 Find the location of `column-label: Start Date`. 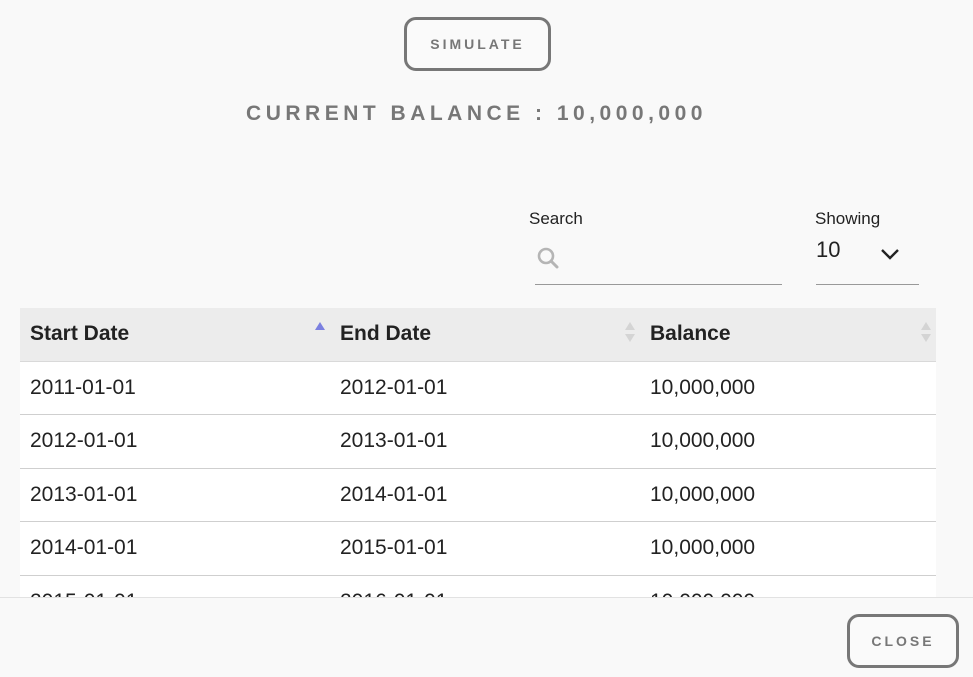

column-label: Start Date is located at coordinates (80, 334).